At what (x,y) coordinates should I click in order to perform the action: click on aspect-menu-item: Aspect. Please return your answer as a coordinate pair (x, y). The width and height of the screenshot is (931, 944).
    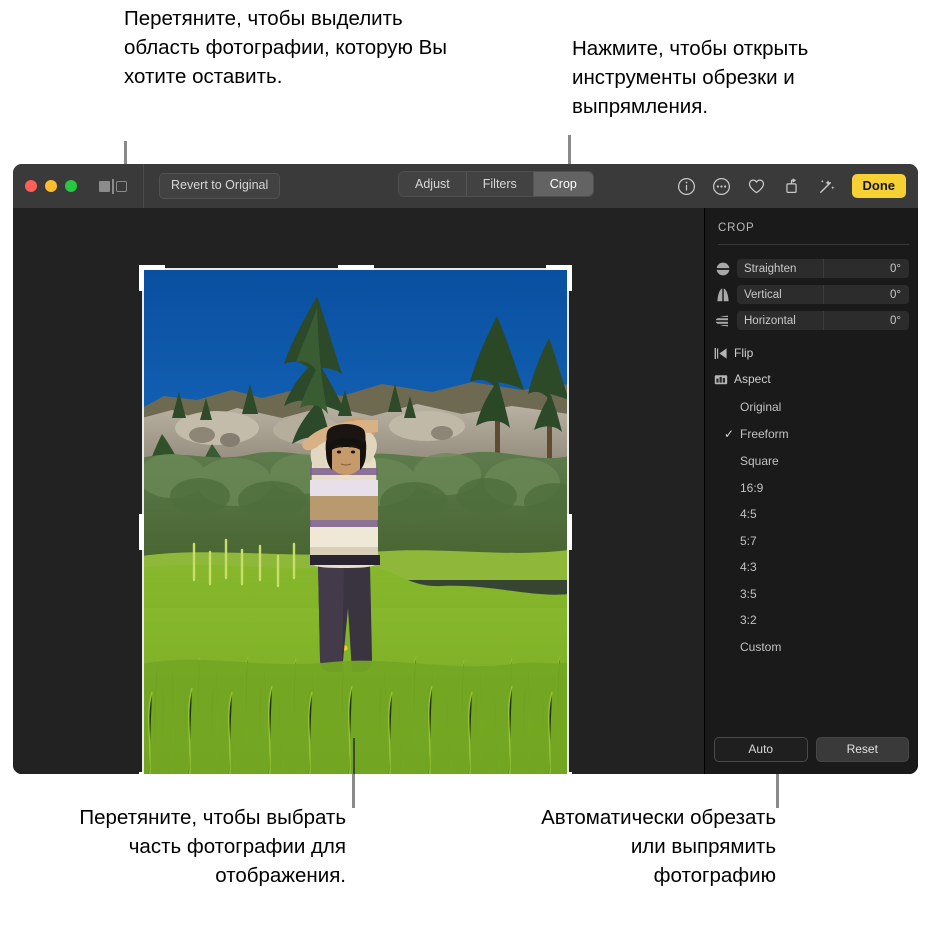
    Looking at the image, I should click on (811, 379).